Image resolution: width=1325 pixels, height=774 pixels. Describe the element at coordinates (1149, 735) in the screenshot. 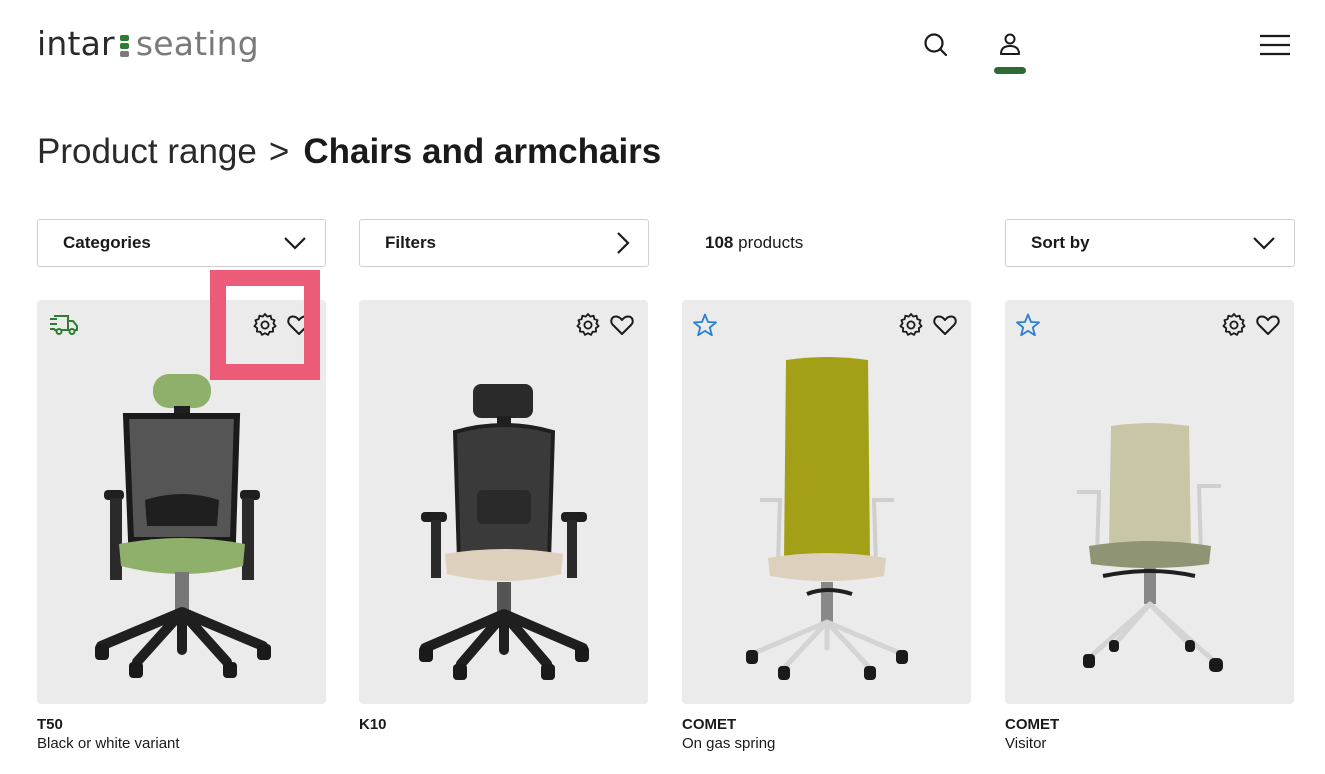

I see `product-info-comet-visitor: COMET Visitor` at that location.